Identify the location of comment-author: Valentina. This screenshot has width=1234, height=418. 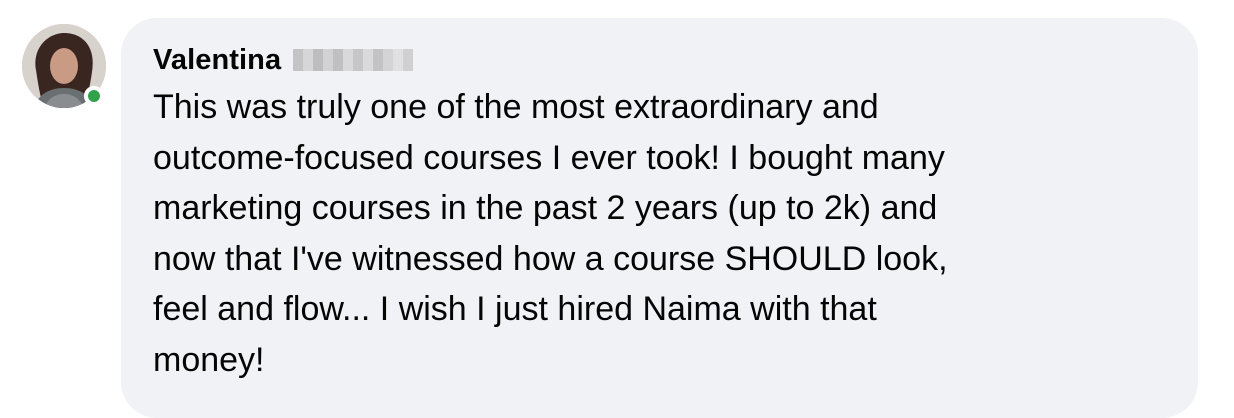
(283, 60).